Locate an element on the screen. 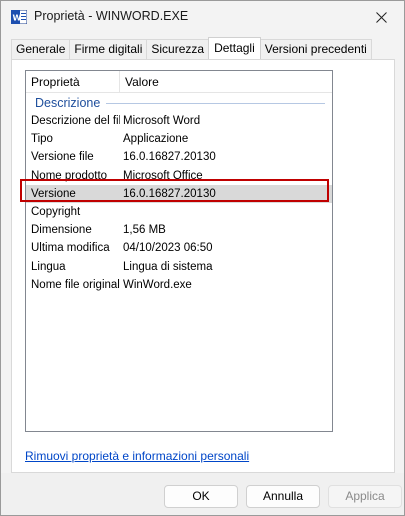 The image size is (405, 516). group-divider is located at coordinates (215, 103).